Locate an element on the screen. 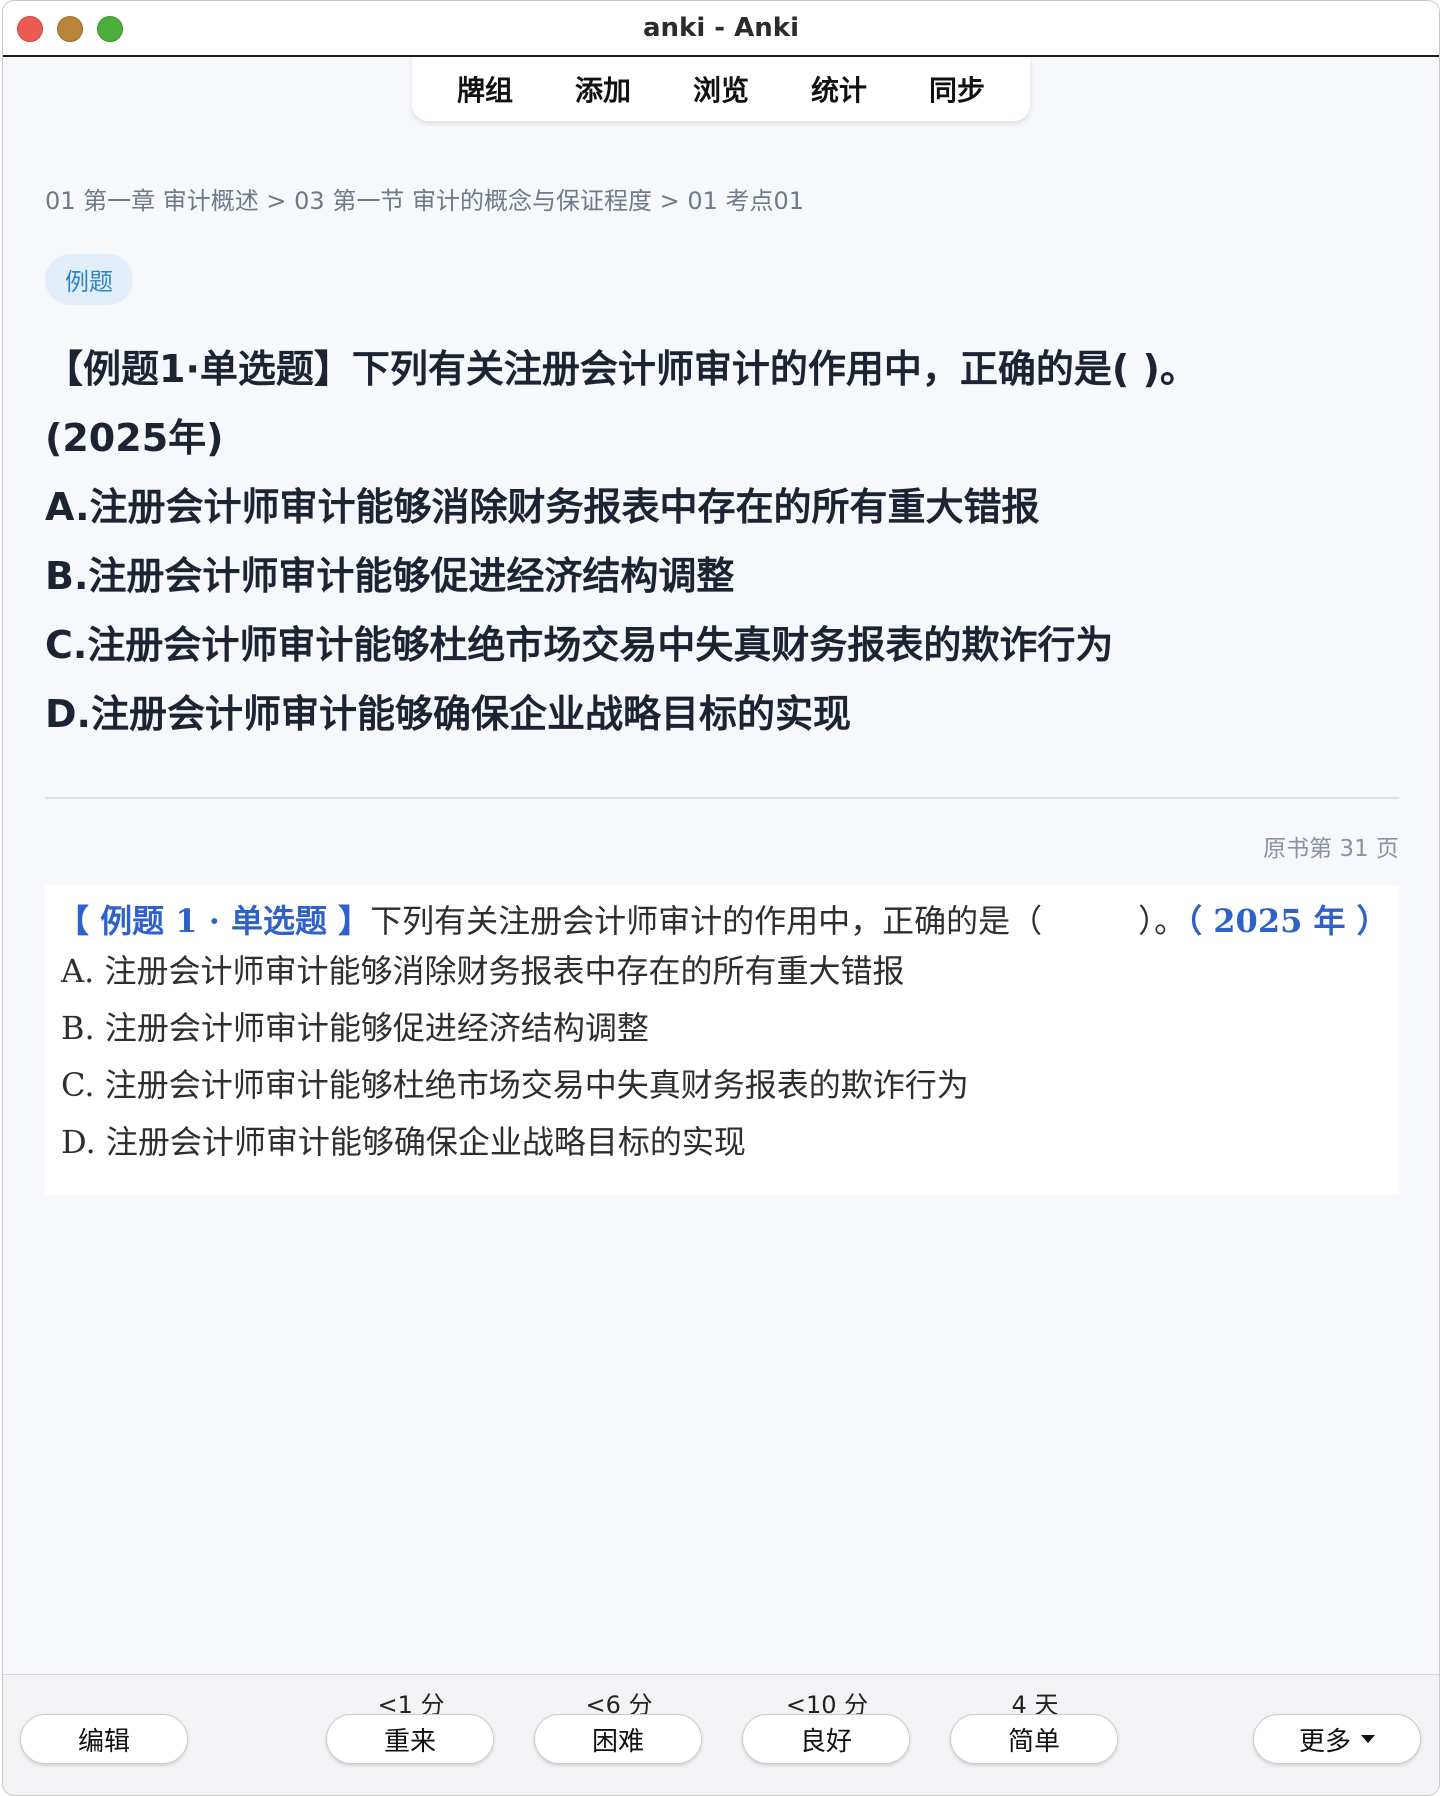 This screenshot has height=1796, width=1440. chevron-down-icon is located at coordinates (1368, 1739).